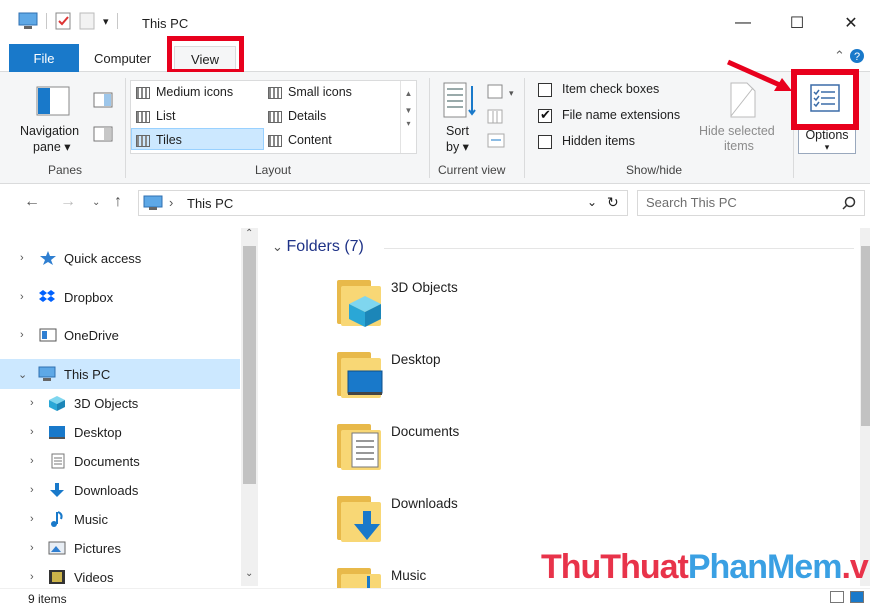 The height and width of the screenshot is (608, 870). What do you see at coordinates (502, 117) in the screenshot?
I see `add-columns-icon` at bounding box center [502, 117].